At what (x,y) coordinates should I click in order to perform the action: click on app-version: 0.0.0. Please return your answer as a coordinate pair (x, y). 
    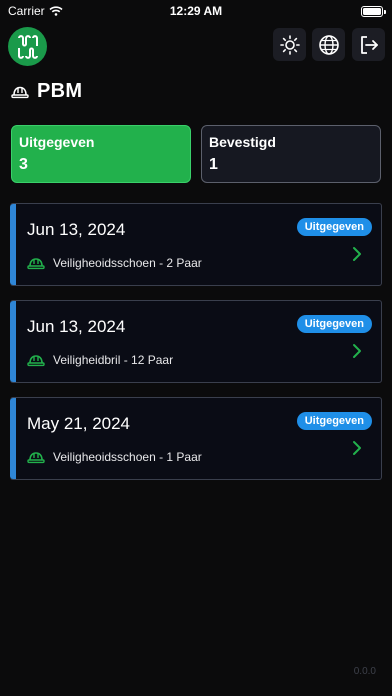
    Looking at the image, I should click on (364, 671).